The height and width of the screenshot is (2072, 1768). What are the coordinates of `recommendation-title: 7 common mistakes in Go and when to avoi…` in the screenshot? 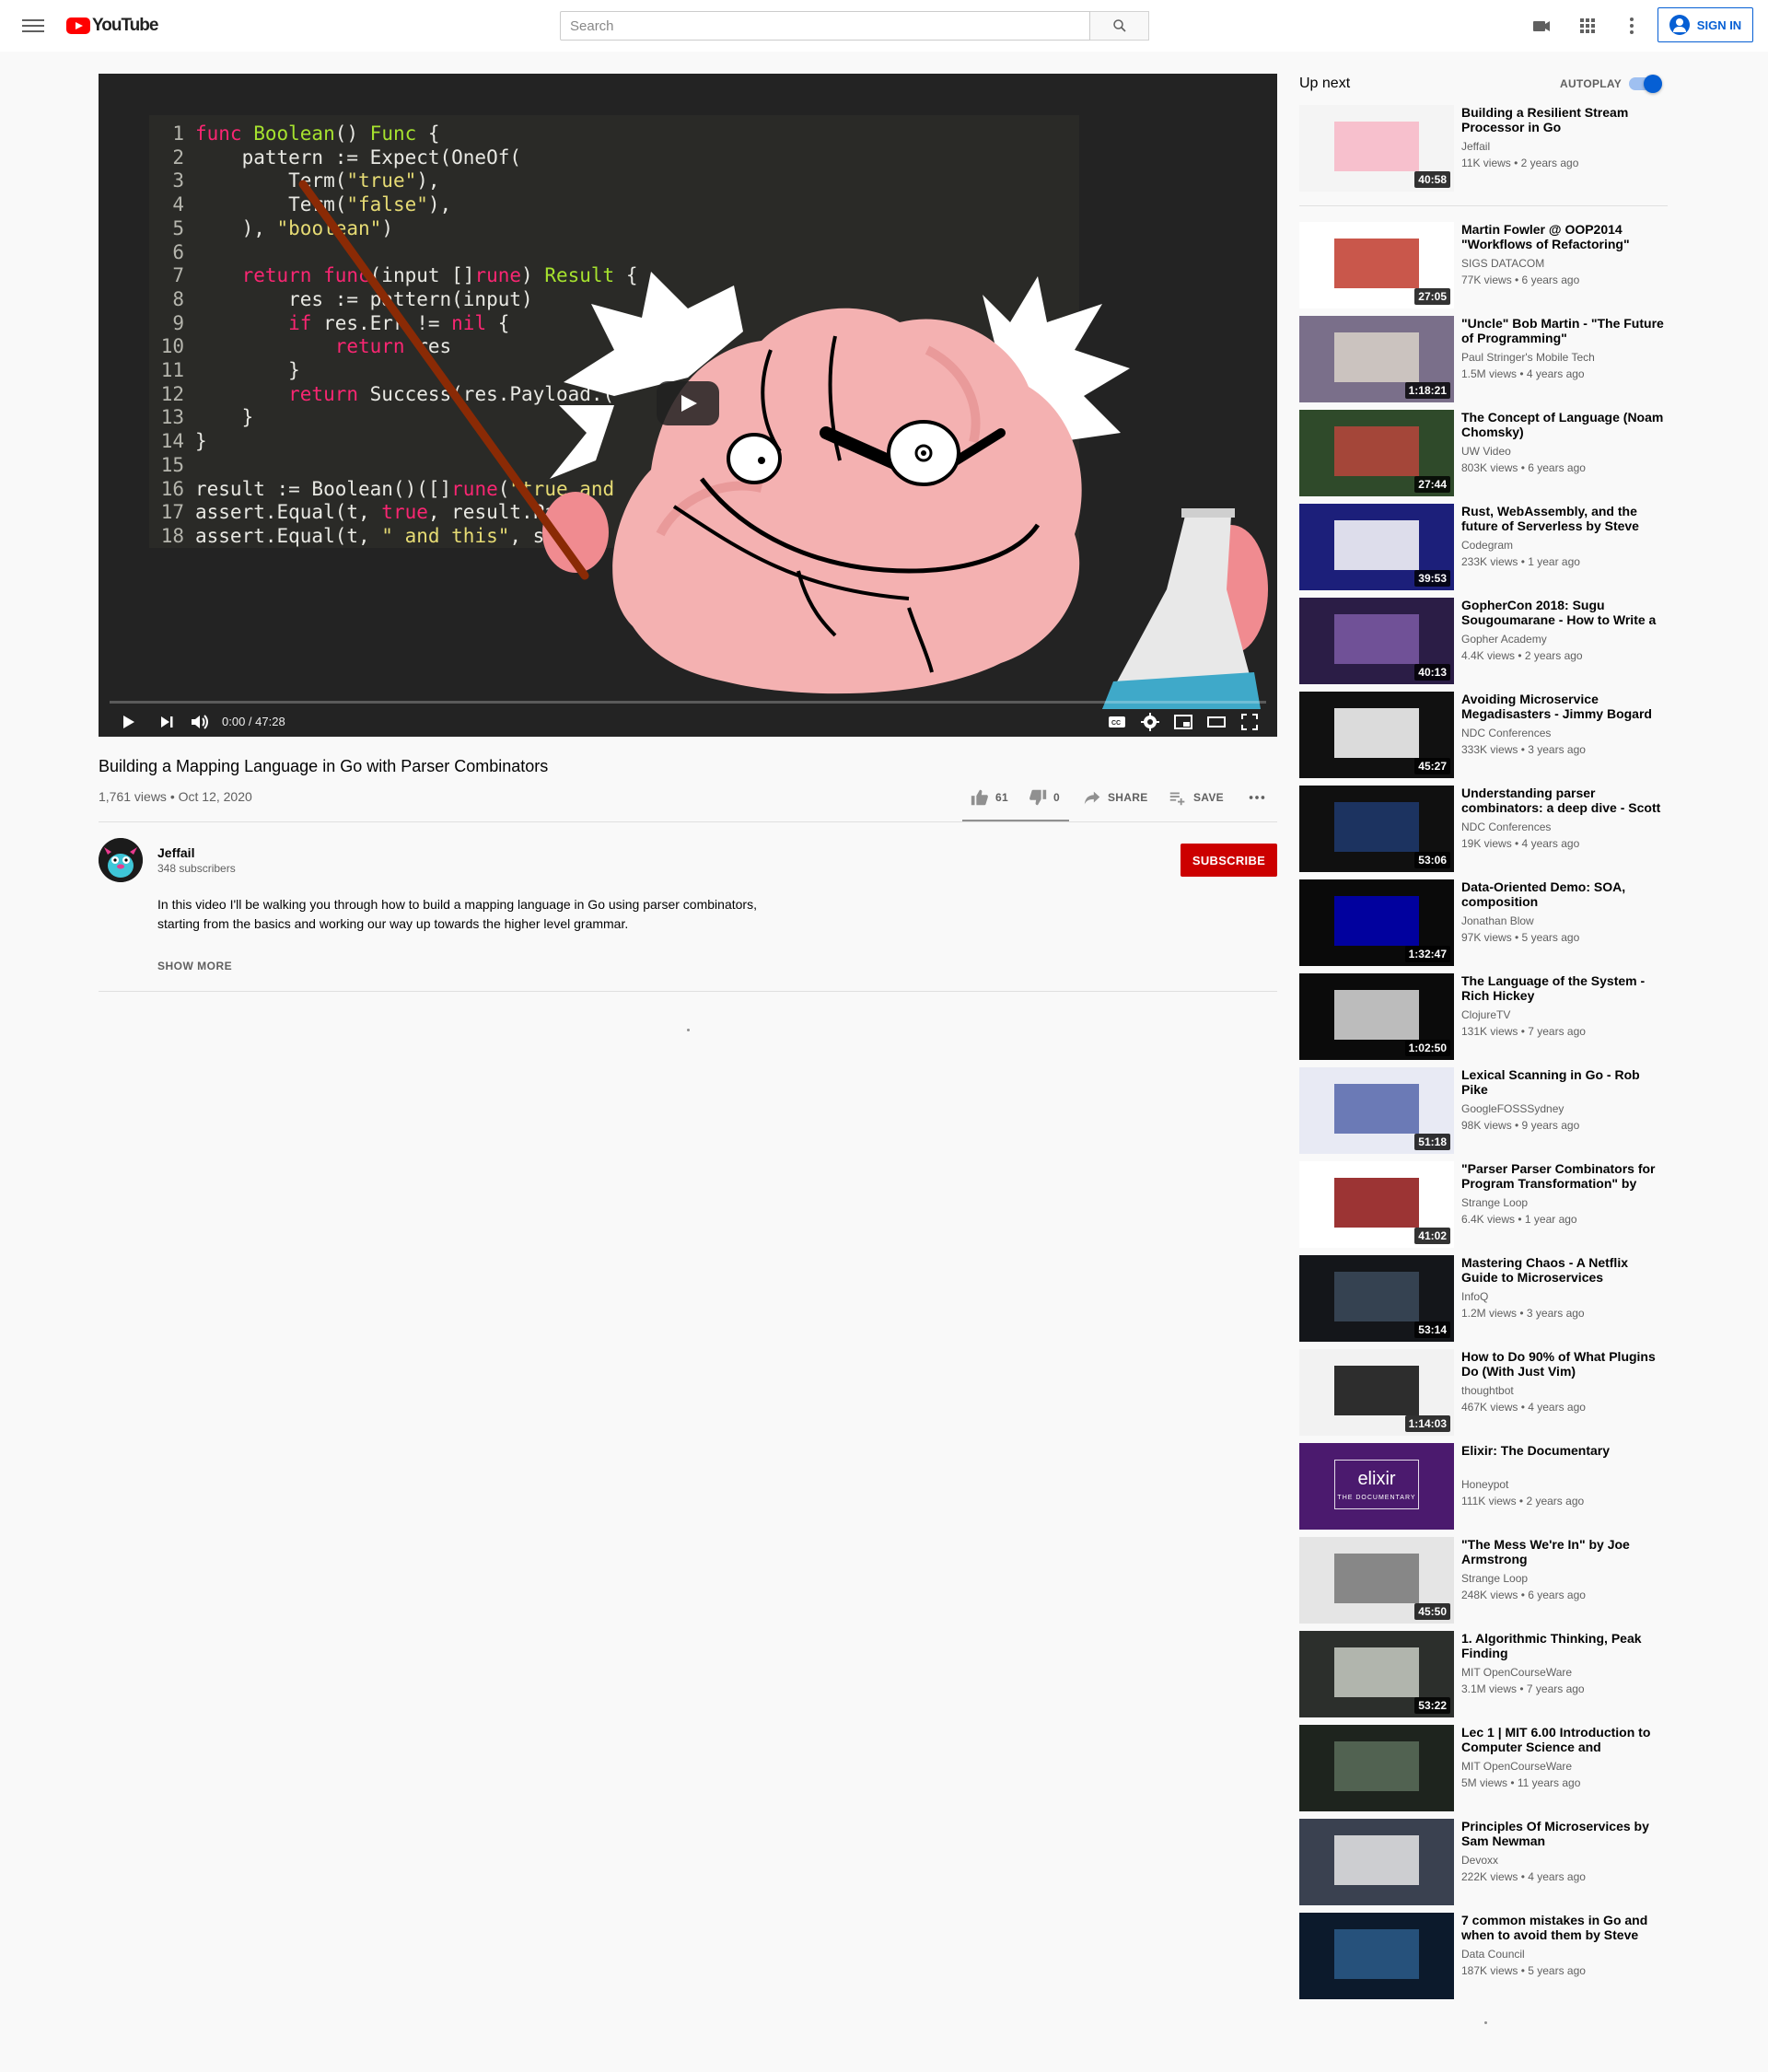 It's located at (1564, 1927).